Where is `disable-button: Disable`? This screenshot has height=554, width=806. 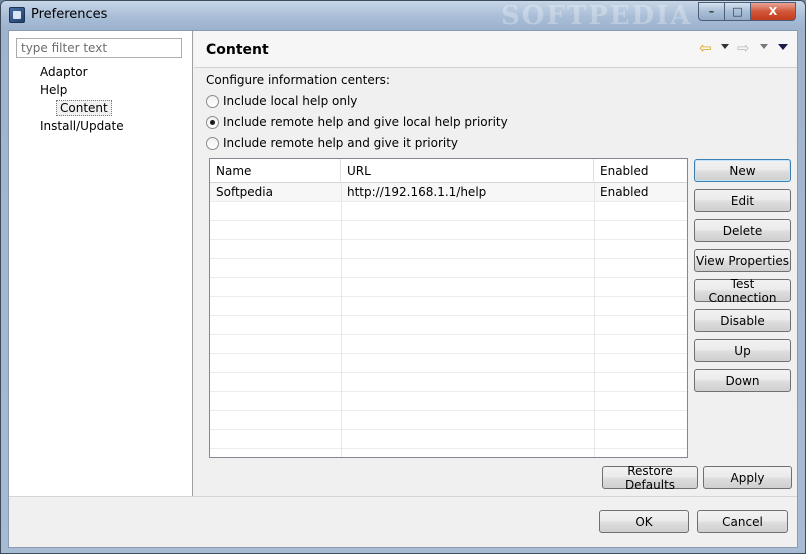
disable-button: Disable is located at coordinates (742, 320).